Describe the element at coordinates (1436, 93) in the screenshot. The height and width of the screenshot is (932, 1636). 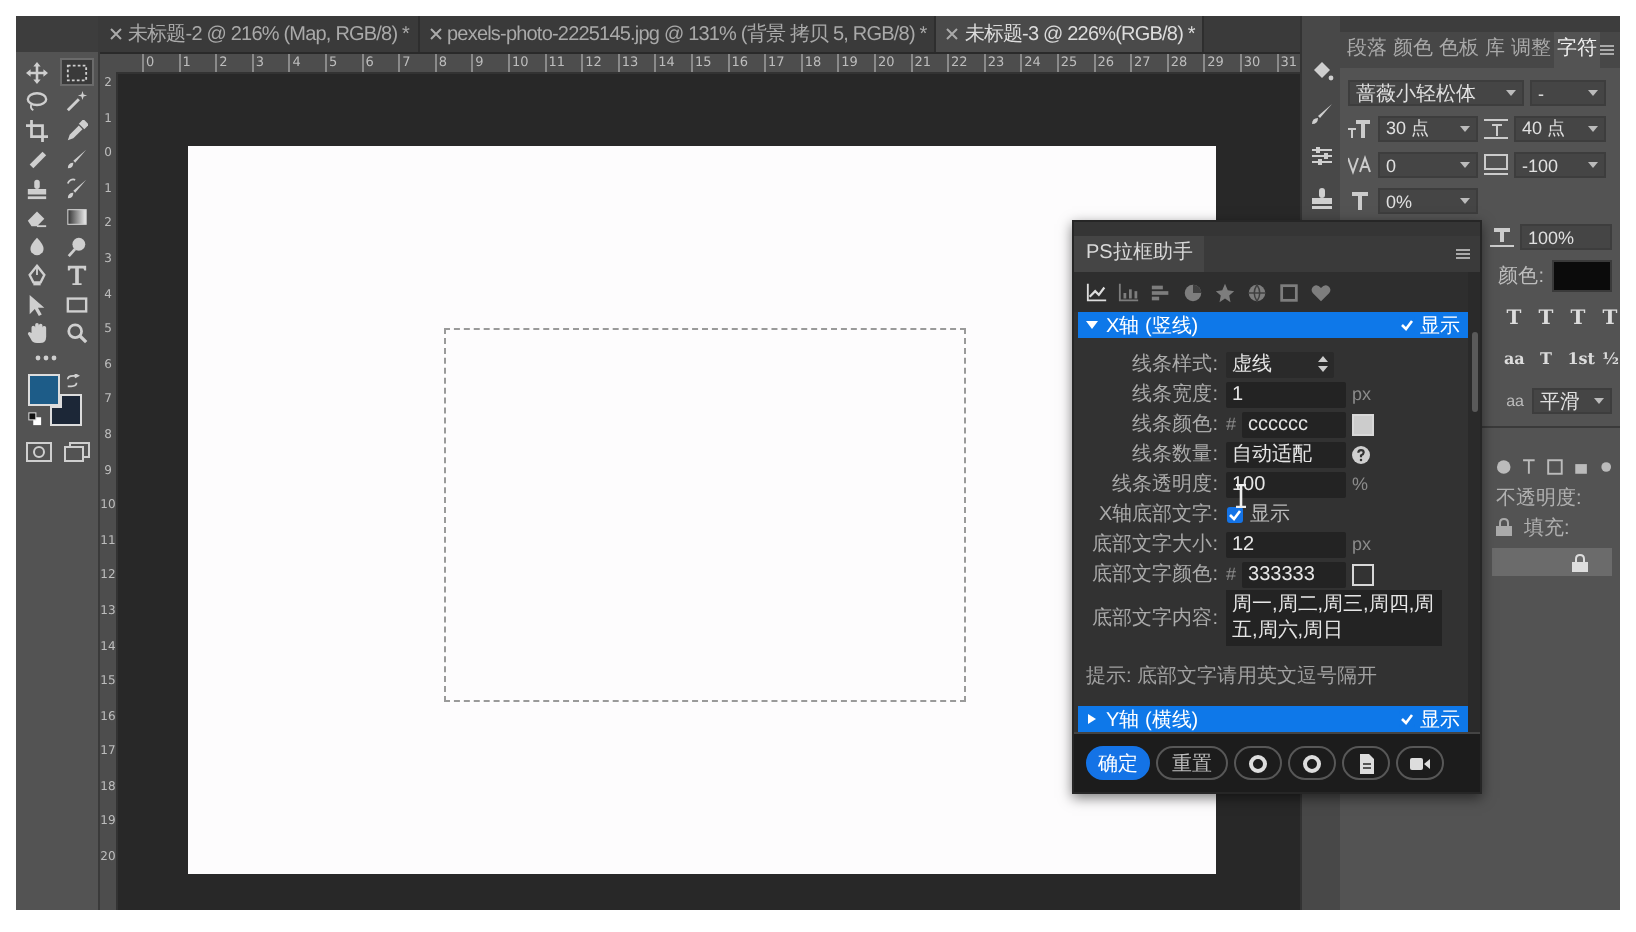
I see `font-family-dropdown: 蔷薇小轻松体` at that location.